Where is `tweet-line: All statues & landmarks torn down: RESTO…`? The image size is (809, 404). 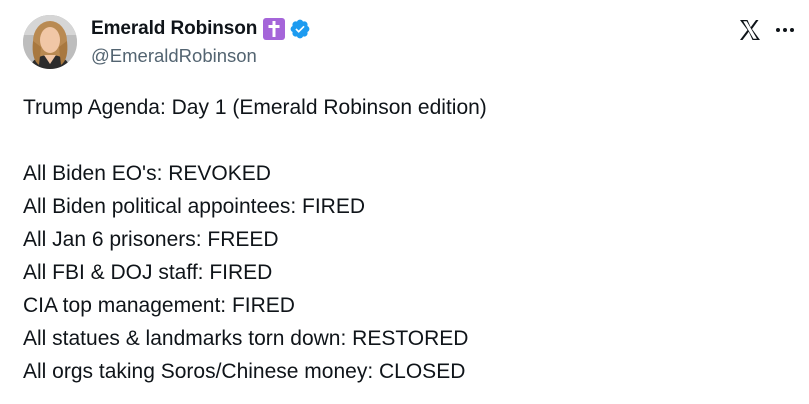 tweet-line: All statues & landmarks torn down: RESTO… is located at coordinates (246, 338).